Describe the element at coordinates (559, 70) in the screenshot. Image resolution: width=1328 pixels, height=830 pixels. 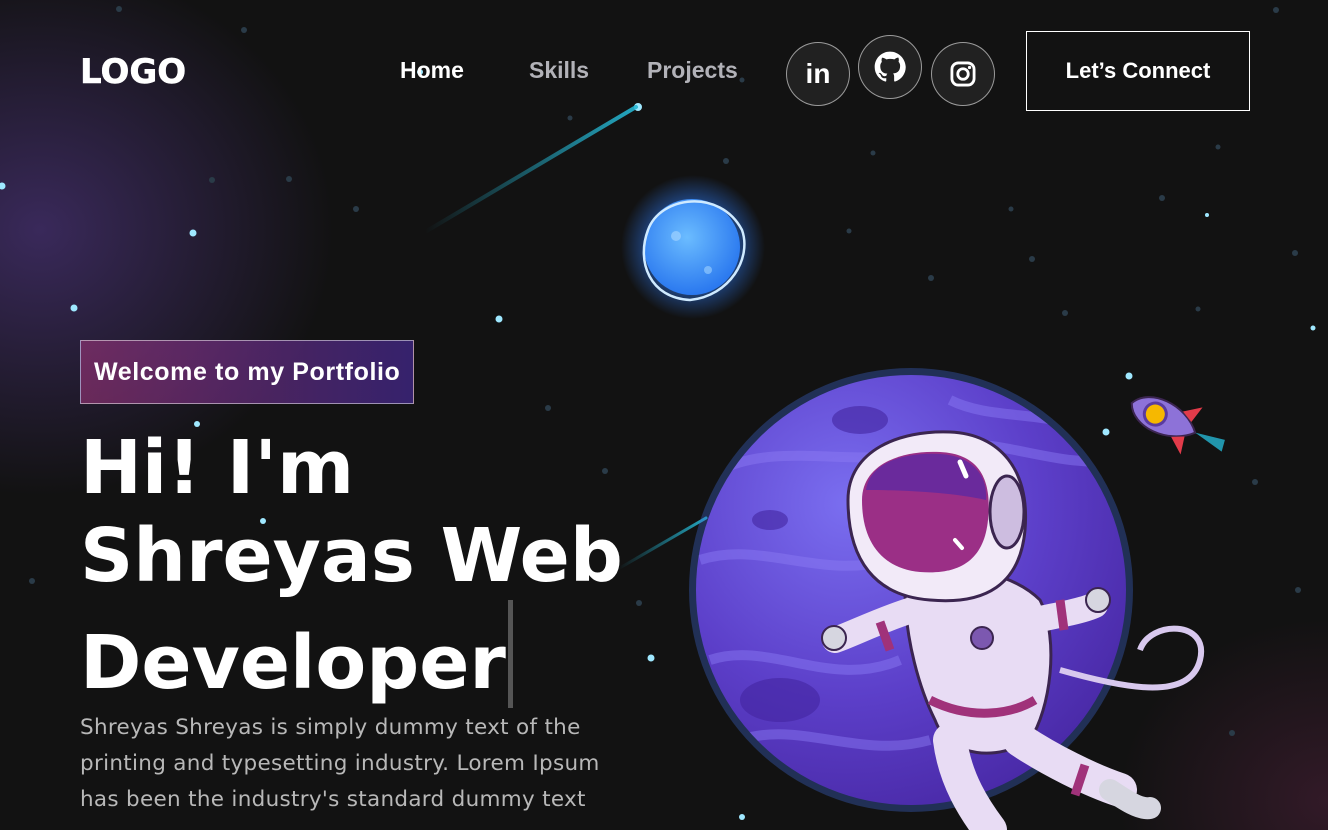
I see `nav-link-skills: Skills` at that location.